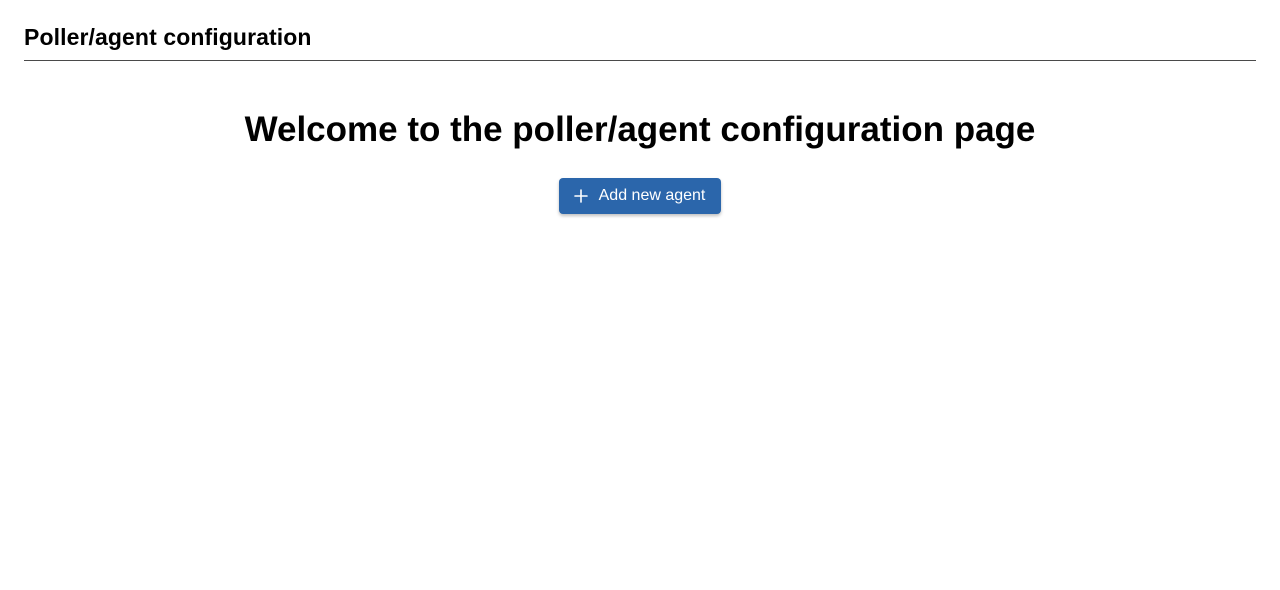 The height and width of the screenshot is (590, 1280). I want to click on add-new-agent-label: Add new agent, so click(652, 195).